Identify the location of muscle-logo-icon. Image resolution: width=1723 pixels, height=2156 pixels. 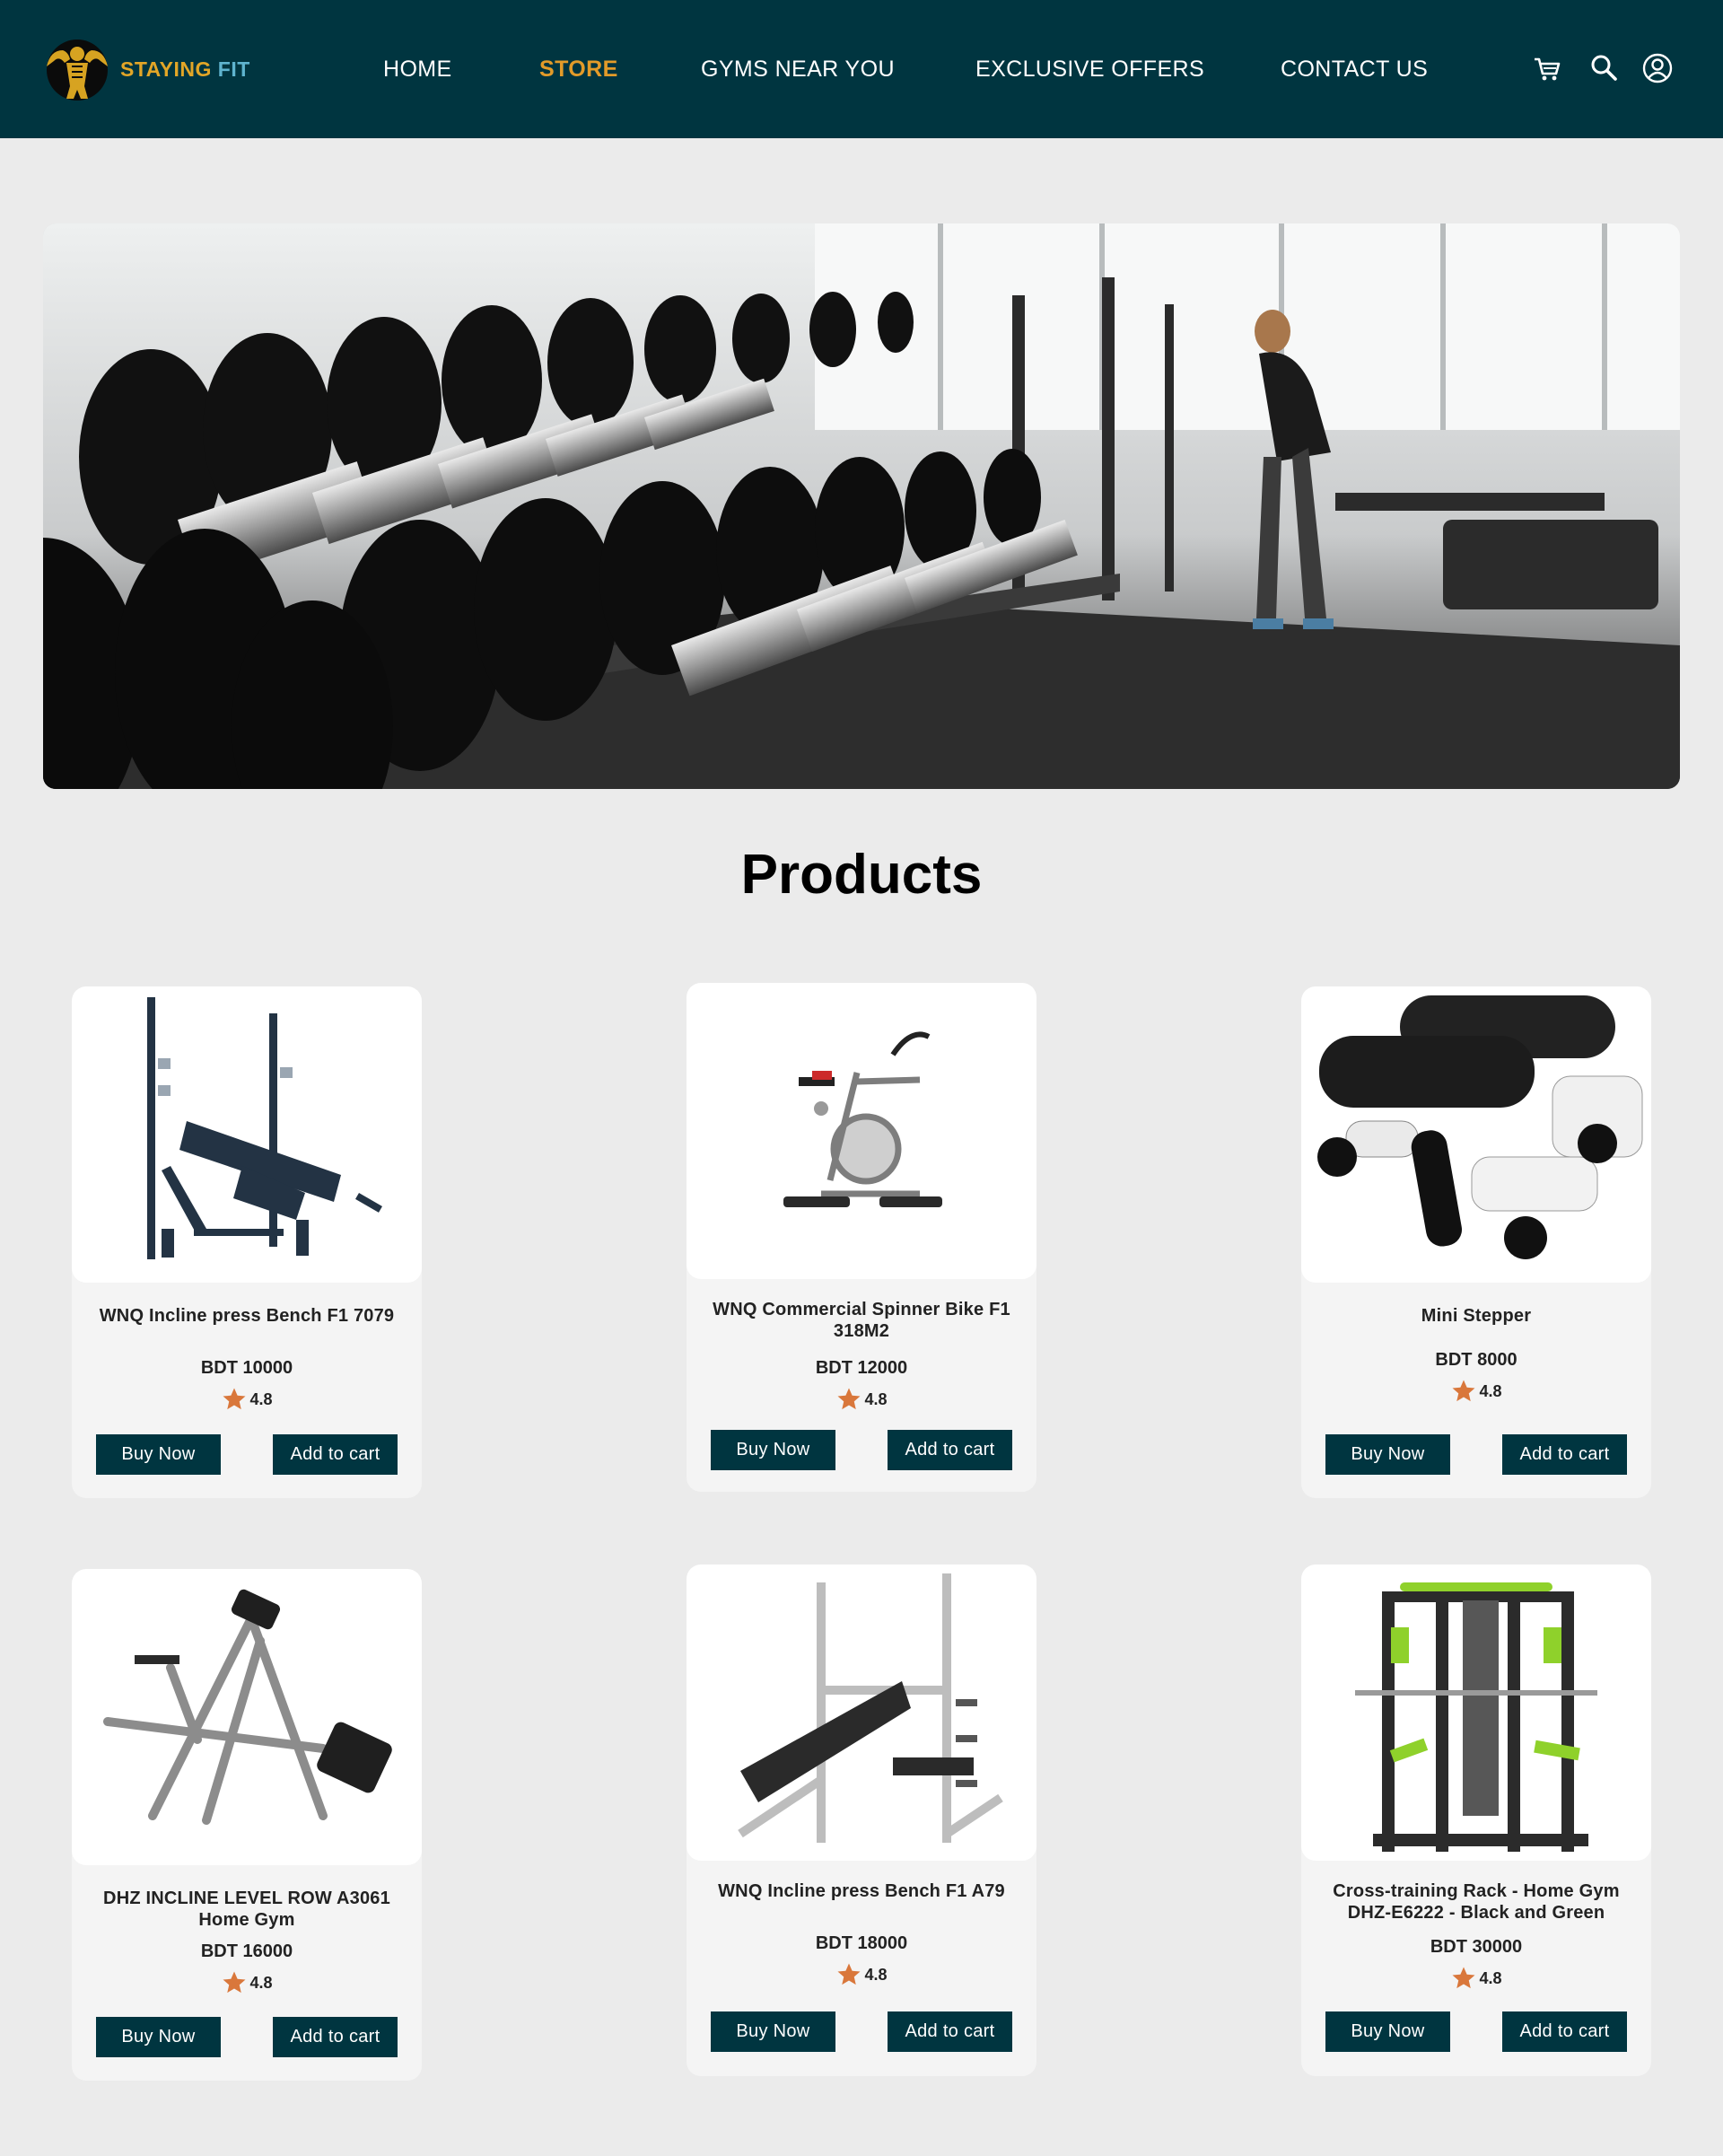
(77, 70).